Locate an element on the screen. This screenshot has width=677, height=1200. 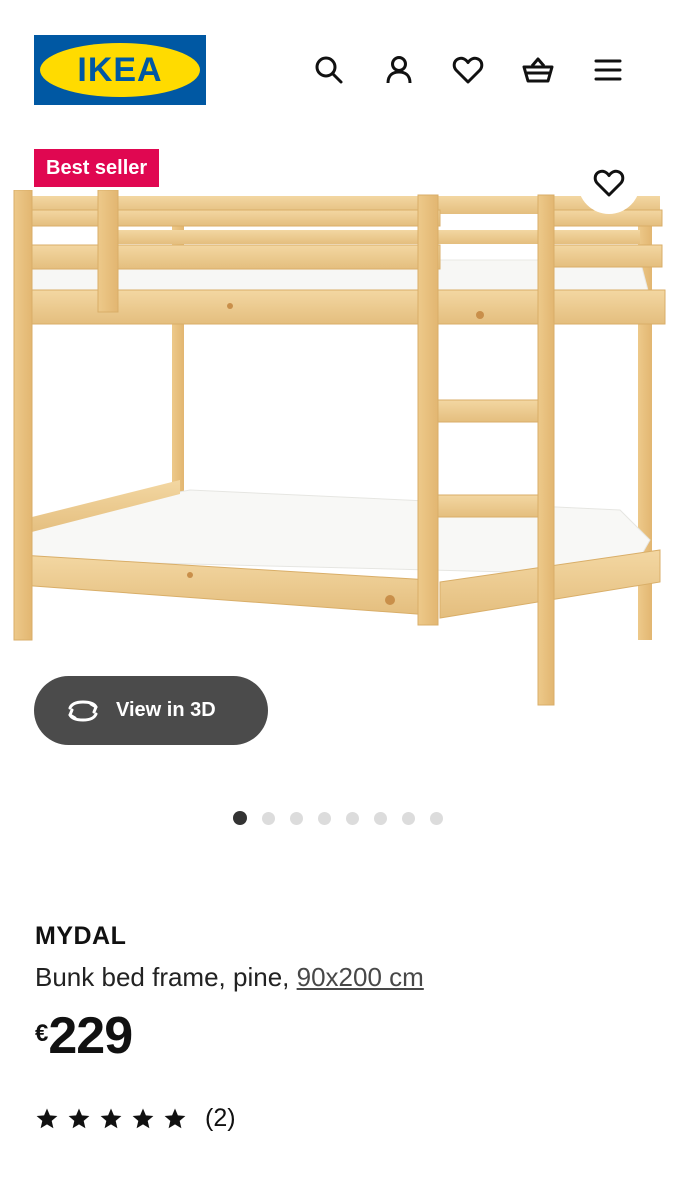
menu-button is located at coordinates (608, 70).